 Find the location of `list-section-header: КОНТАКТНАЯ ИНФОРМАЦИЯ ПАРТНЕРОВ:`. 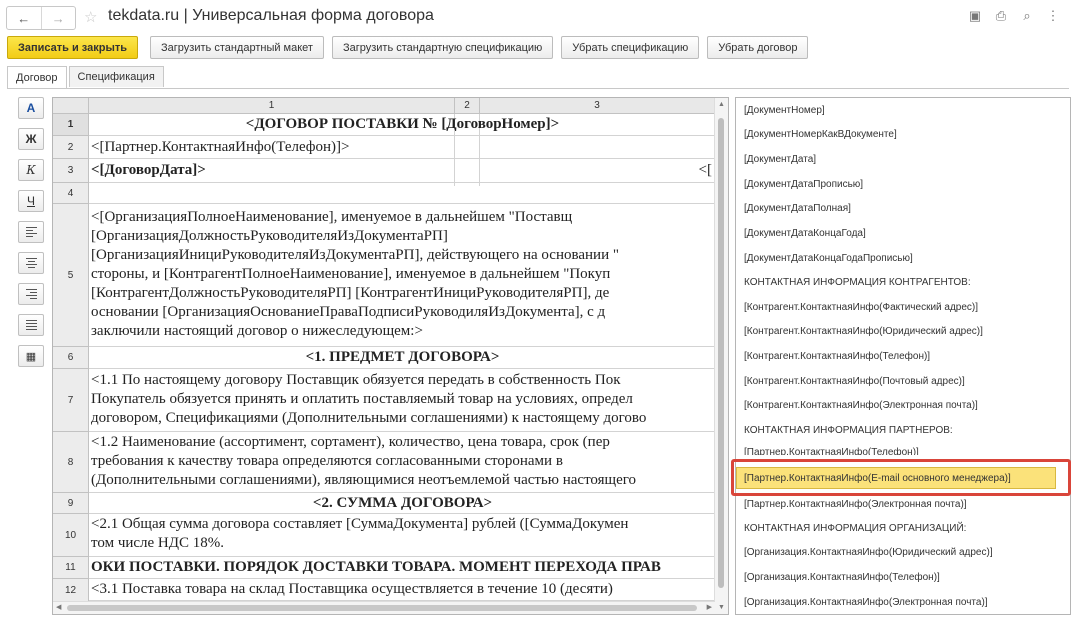

list-section-header: КОНТАКТНАЯ ИНФОРМАЦИЯ ПАРТНЕРОВ: is located at coordinates (848, 430).